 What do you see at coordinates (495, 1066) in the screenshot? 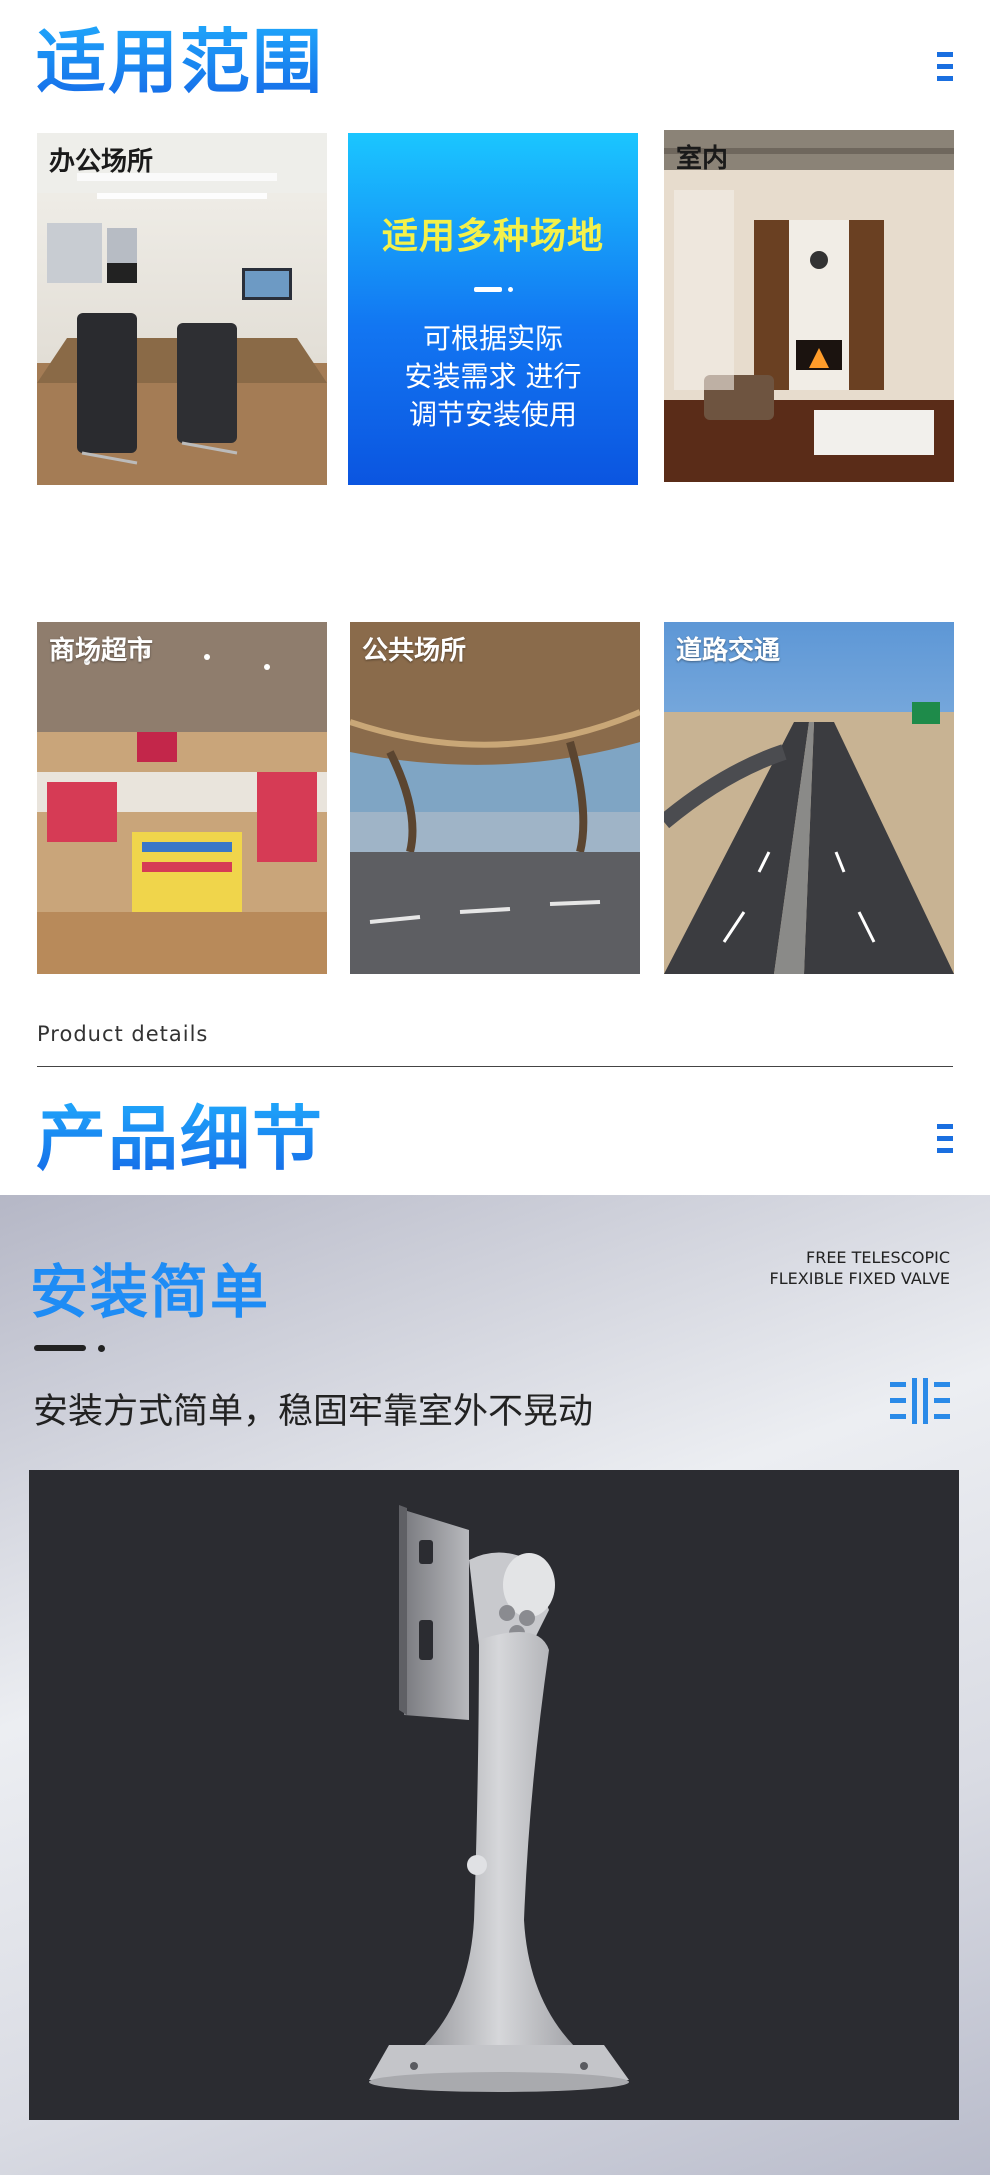
I see `divider` at bounding box center [495, 1066].